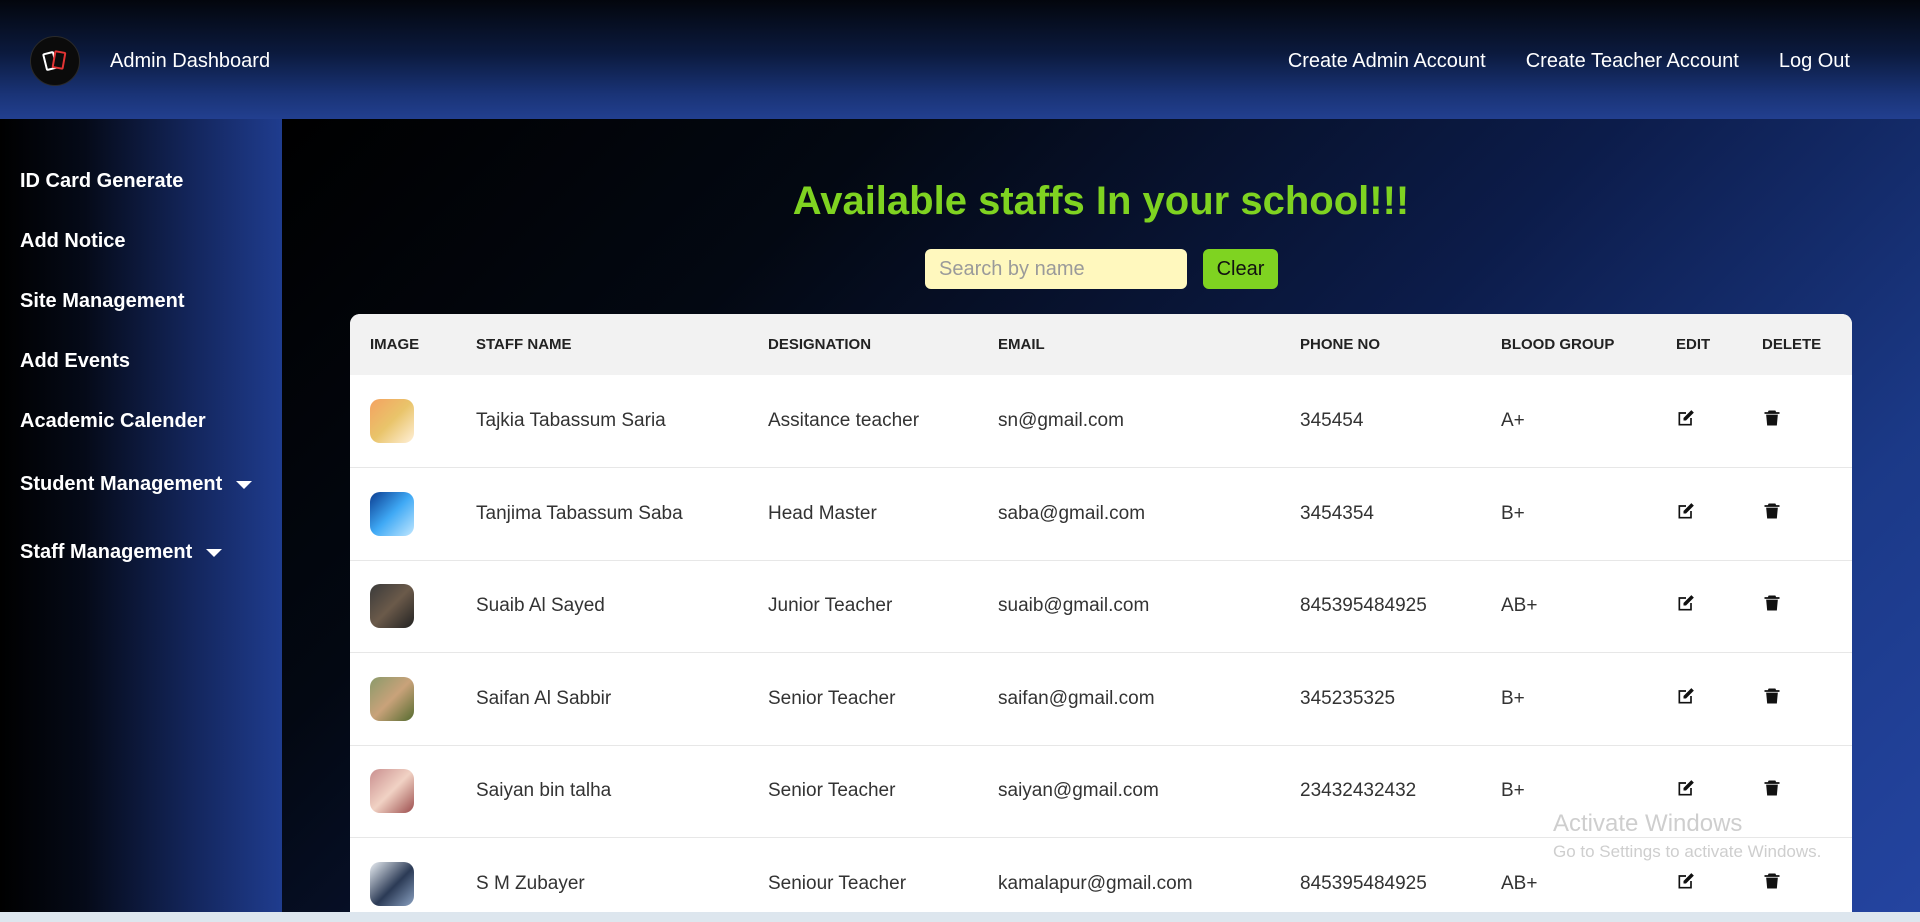 Image resolution: width=1920 pixels, height=922 pixels. What do you see at coordinates (1792, 344) in the screenshot?
I see `column-header-delete: DELETE` at bounding box center [1792, 344].